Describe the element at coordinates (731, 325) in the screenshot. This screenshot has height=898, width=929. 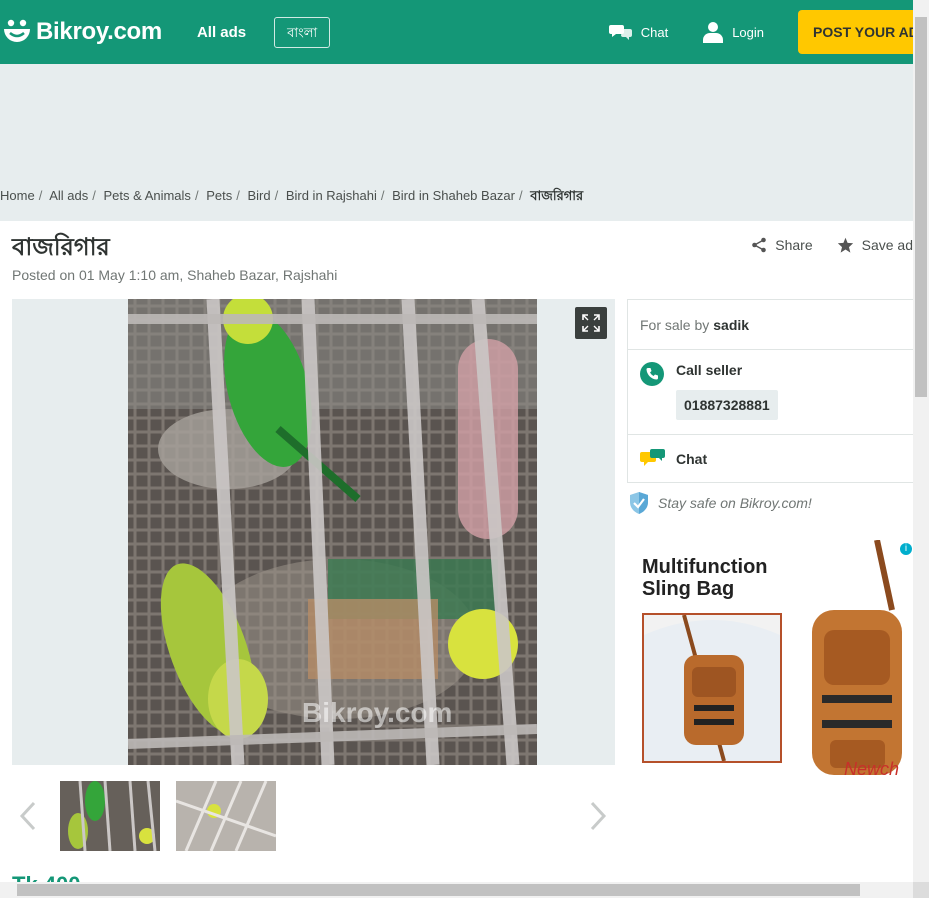
I see `seller-name: sadik` at that location.